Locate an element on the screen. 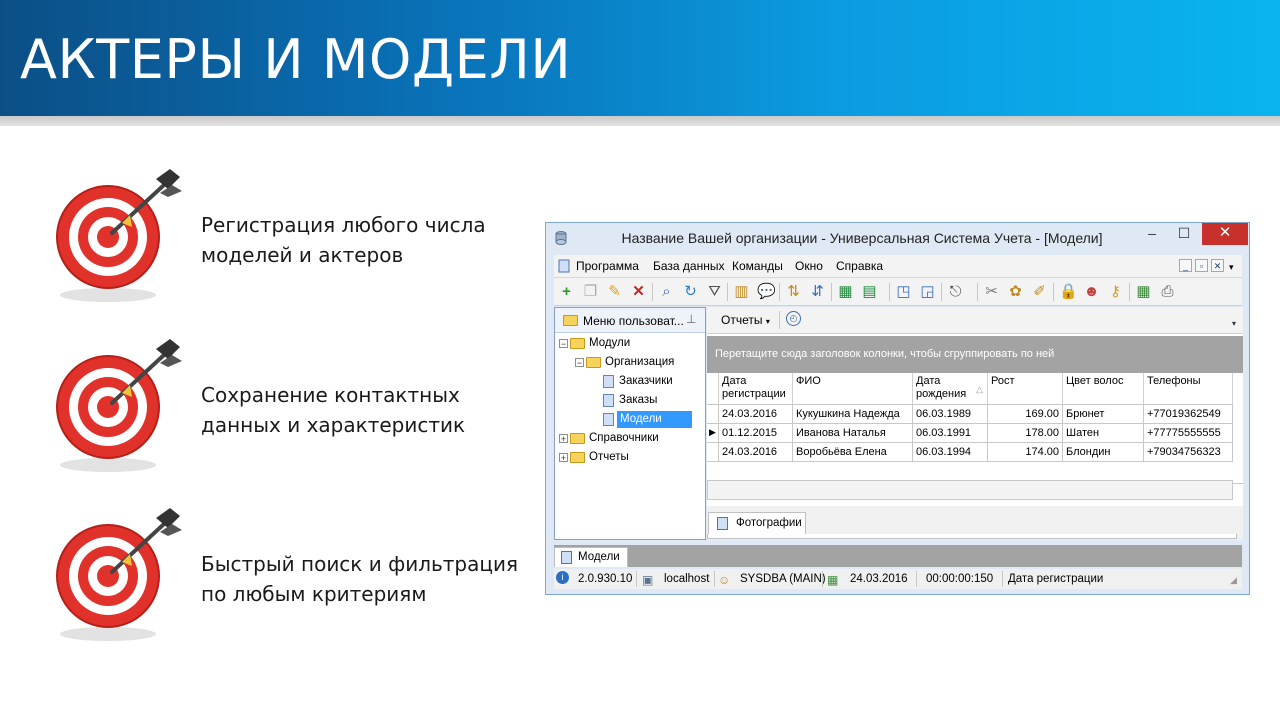 The width and height of the screenshot is (1280, 720). add-icon: + is located at coordinates (566, 291).